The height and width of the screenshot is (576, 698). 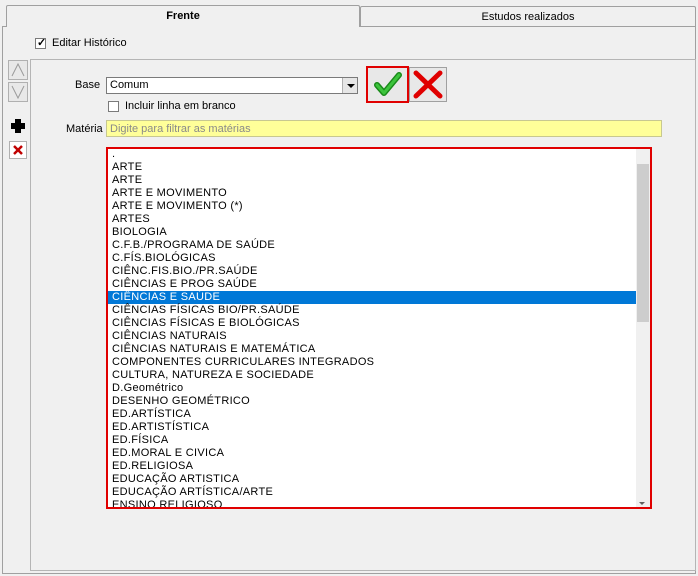 I want to click on list-item: CULTURA, NATUREZA E SOCIEDADE, so click(x=377, y=375).